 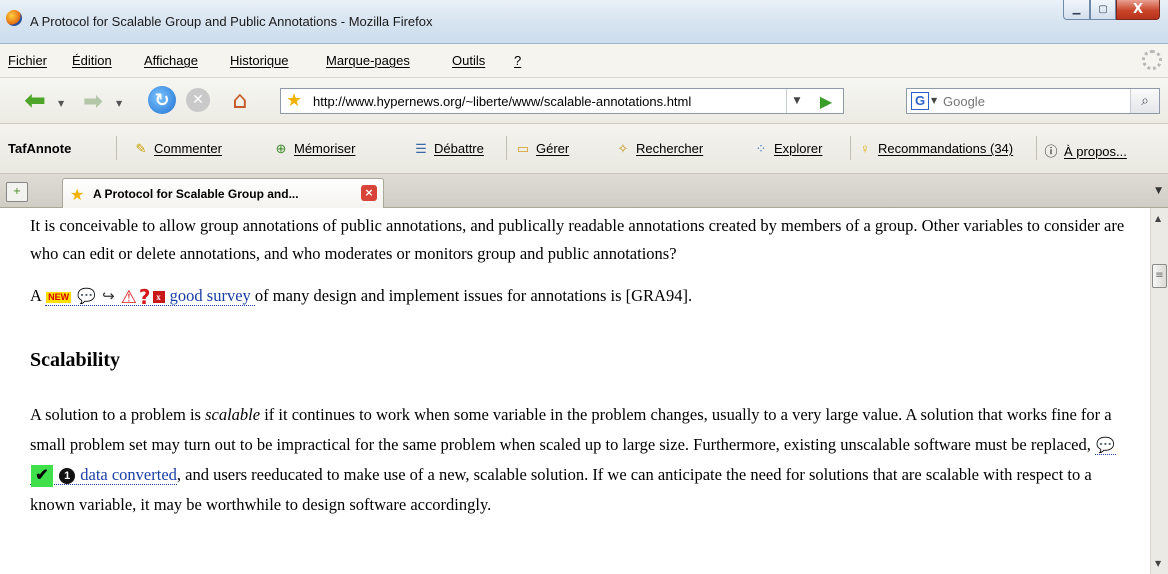 What do you see at coordinates (128, 474) in the screenshot?
I see `data-converted-link-text: data converted` at bounding box center [128, 474].